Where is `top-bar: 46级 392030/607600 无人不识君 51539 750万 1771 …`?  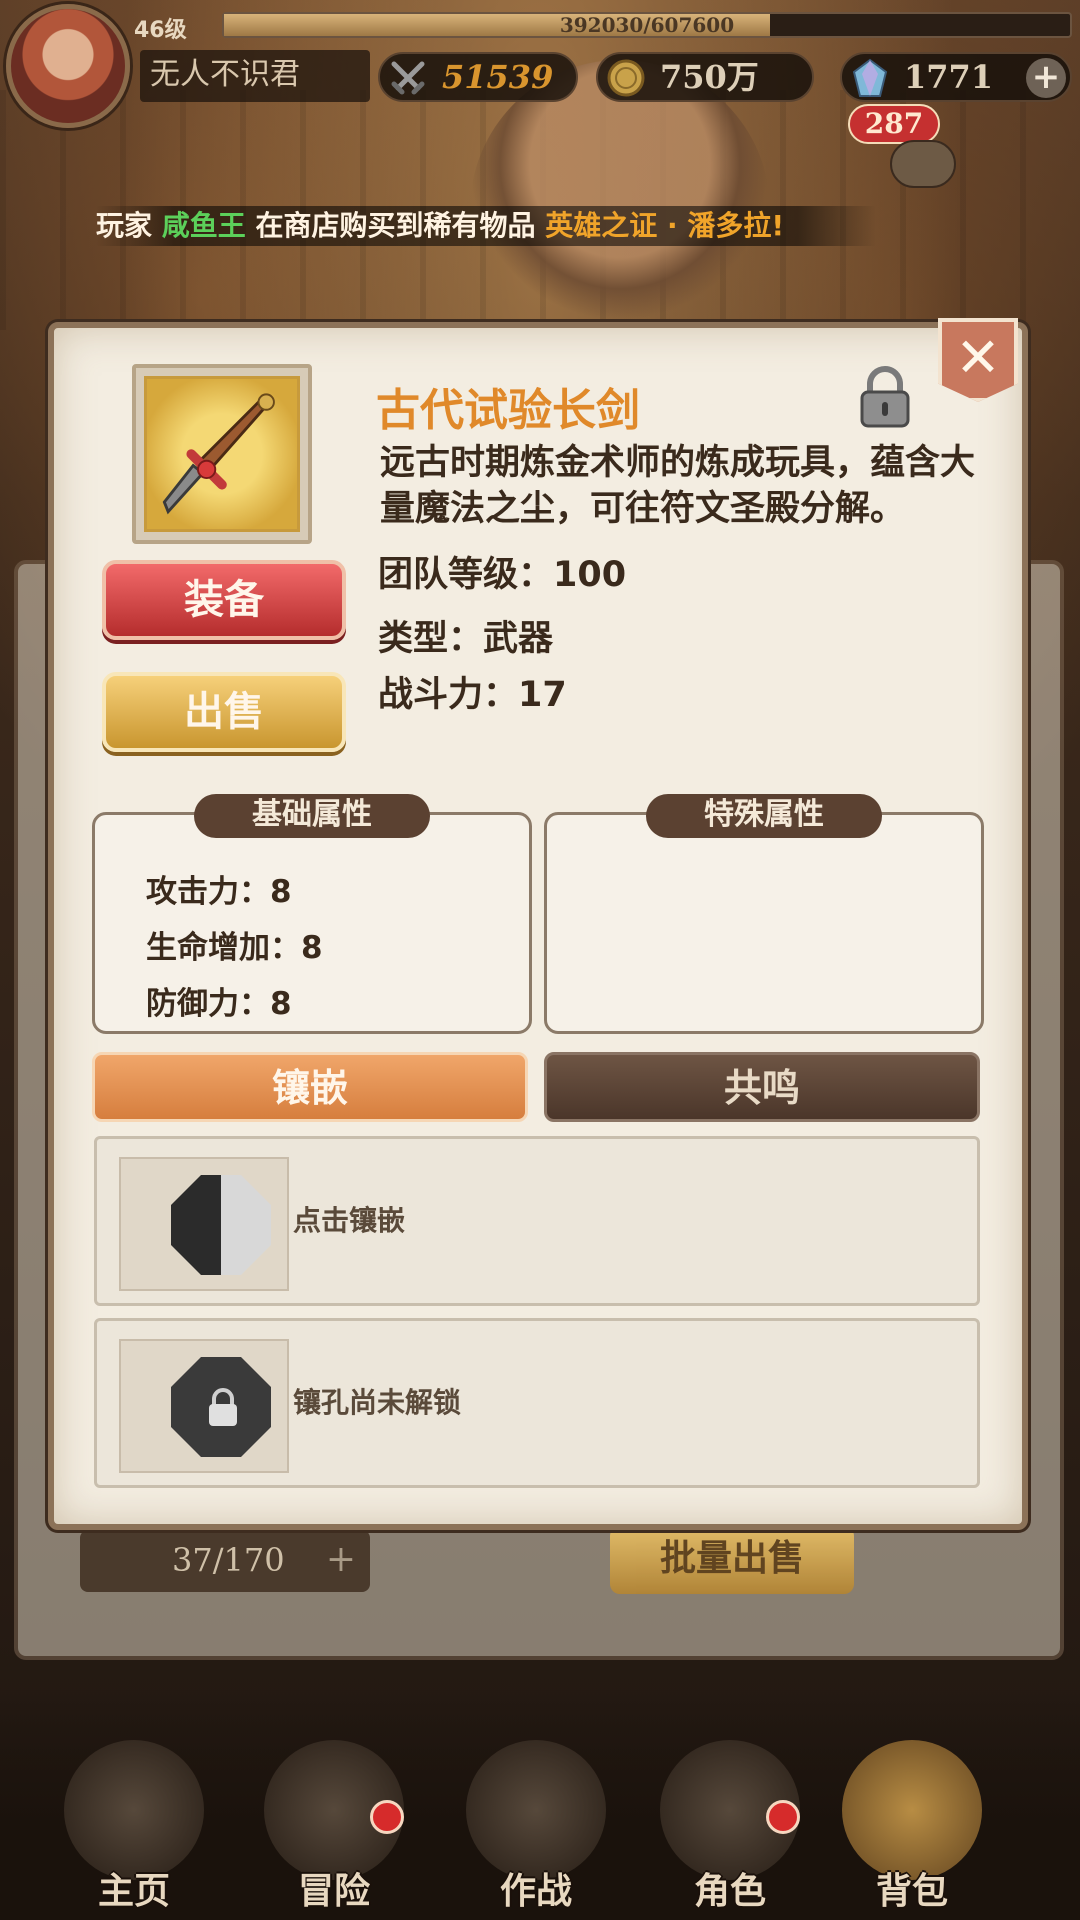
top-bar: 46级 392030/607600 无人不识君 51539 750万 1771 … is located at coordinates (540, 94).